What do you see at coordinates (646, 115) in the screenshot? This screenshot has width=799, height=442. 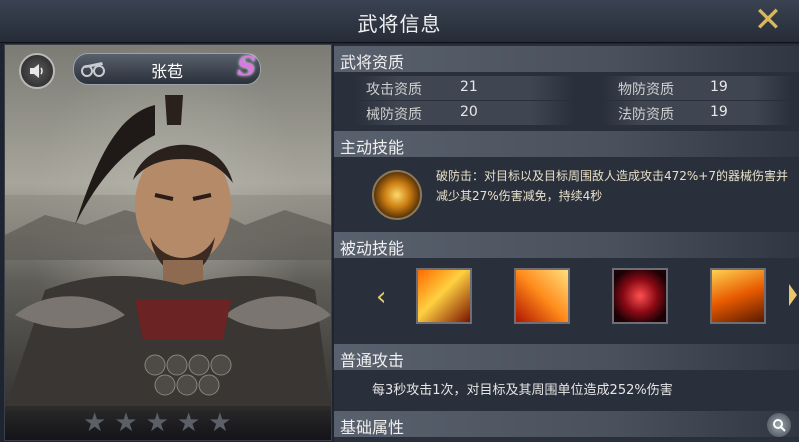 I see `aptitude-label: 法防资质` at bounding box center [646, 115].